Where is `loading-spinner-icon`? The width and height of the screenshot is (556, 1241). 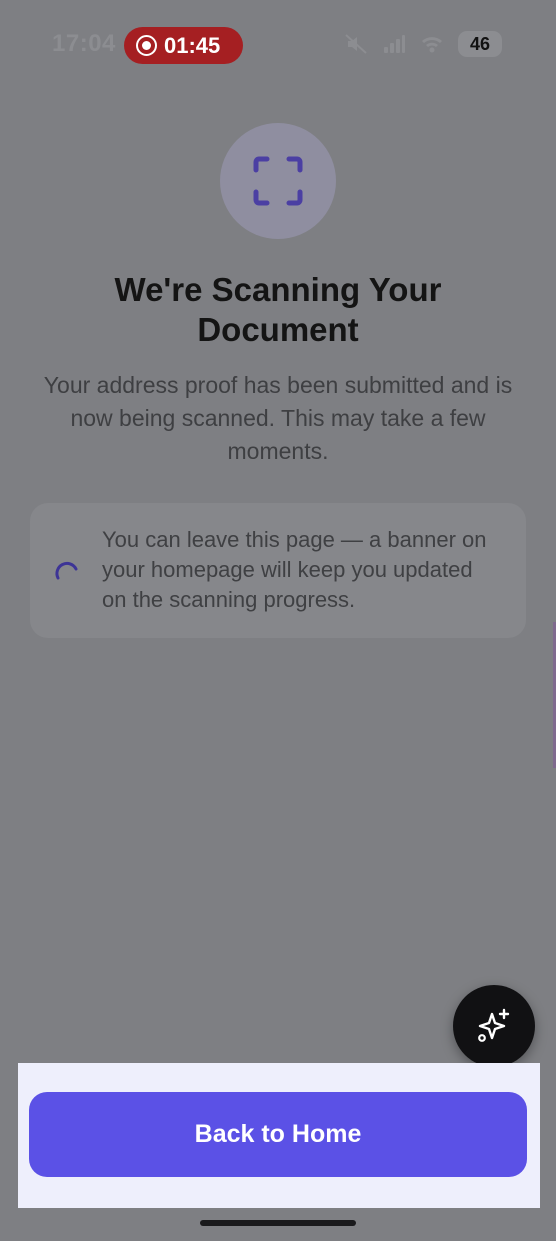 loading-spinner-icon is located at coordinates (66, 570).